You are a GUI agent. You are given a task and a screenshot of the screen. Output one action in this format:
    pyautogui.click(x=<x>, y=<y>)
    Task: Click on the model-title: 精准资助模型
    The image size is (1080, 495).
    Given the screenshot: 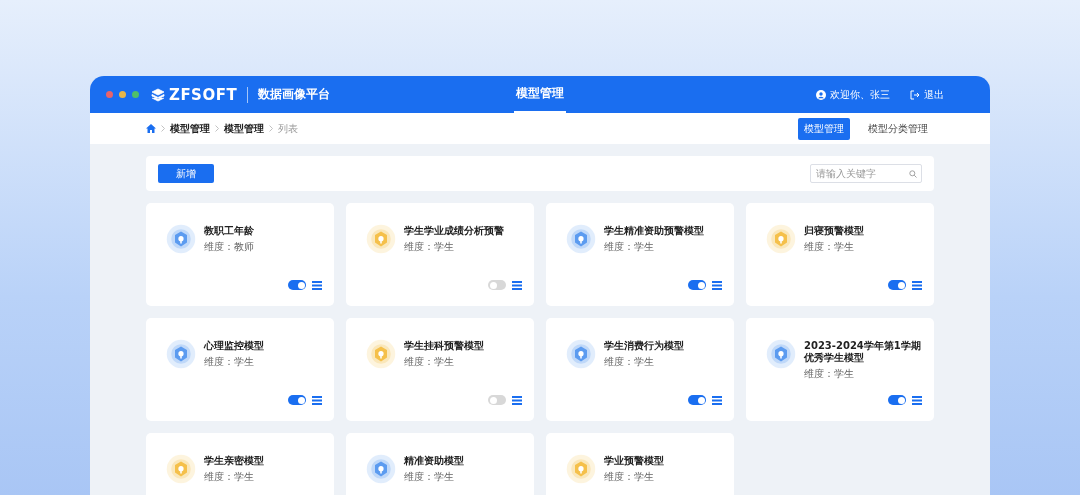 What is the action you would take?
    pyautogui.click(x=434, y=461)
    